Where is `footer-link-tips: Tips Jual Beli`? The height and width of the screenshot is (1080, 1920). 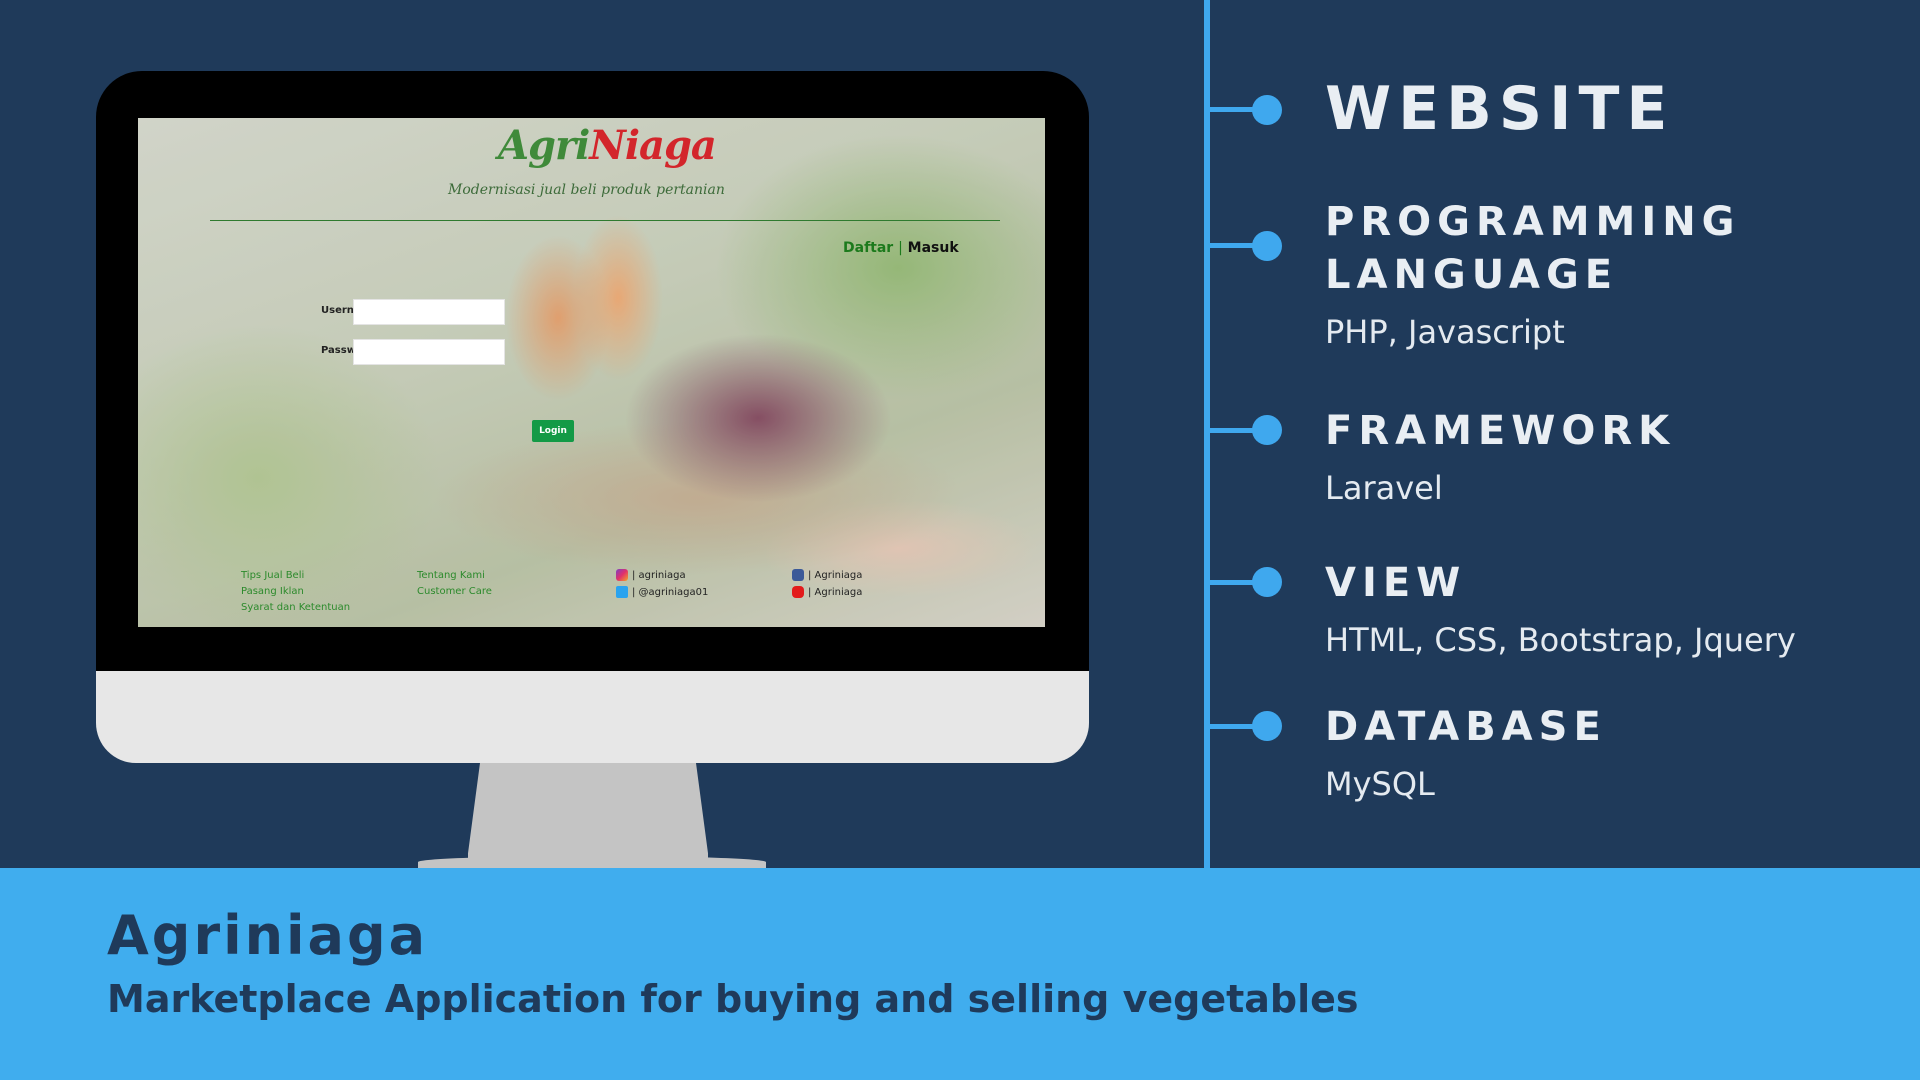 footer-link-tips: Tips Jual Beli is located at coordinates (272, 575).